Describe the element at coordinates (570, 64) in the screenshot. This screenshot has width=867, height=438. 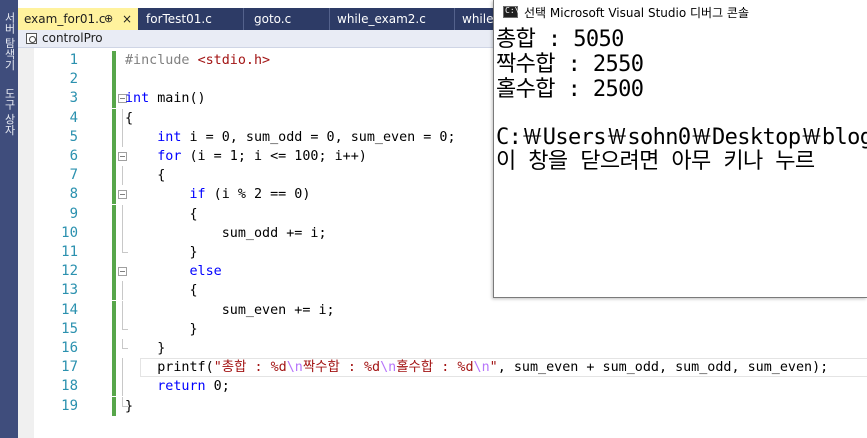
I see `console-line: 짝수합 : 2550` at that location.